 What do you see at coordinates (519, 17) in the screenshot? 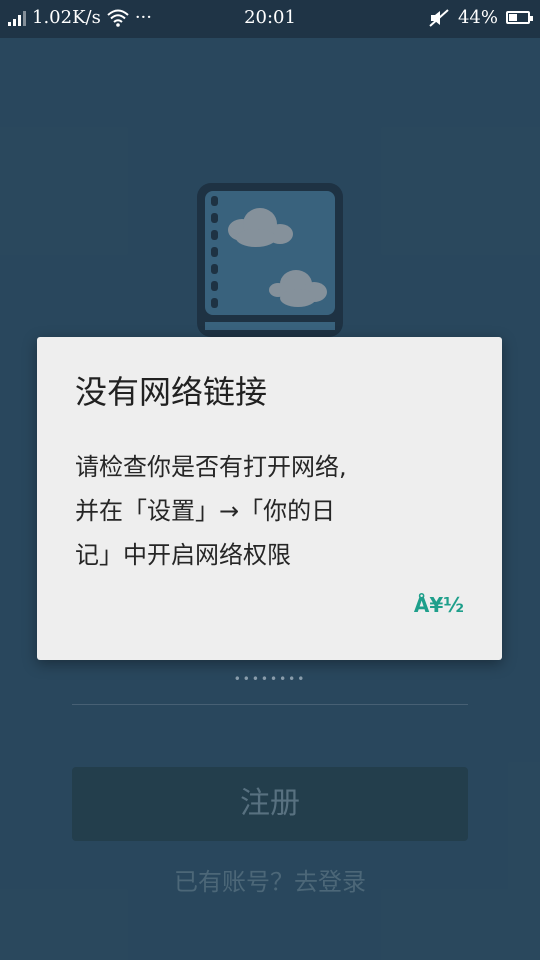
I see `battery-icon` at bounding box center [519, 17].